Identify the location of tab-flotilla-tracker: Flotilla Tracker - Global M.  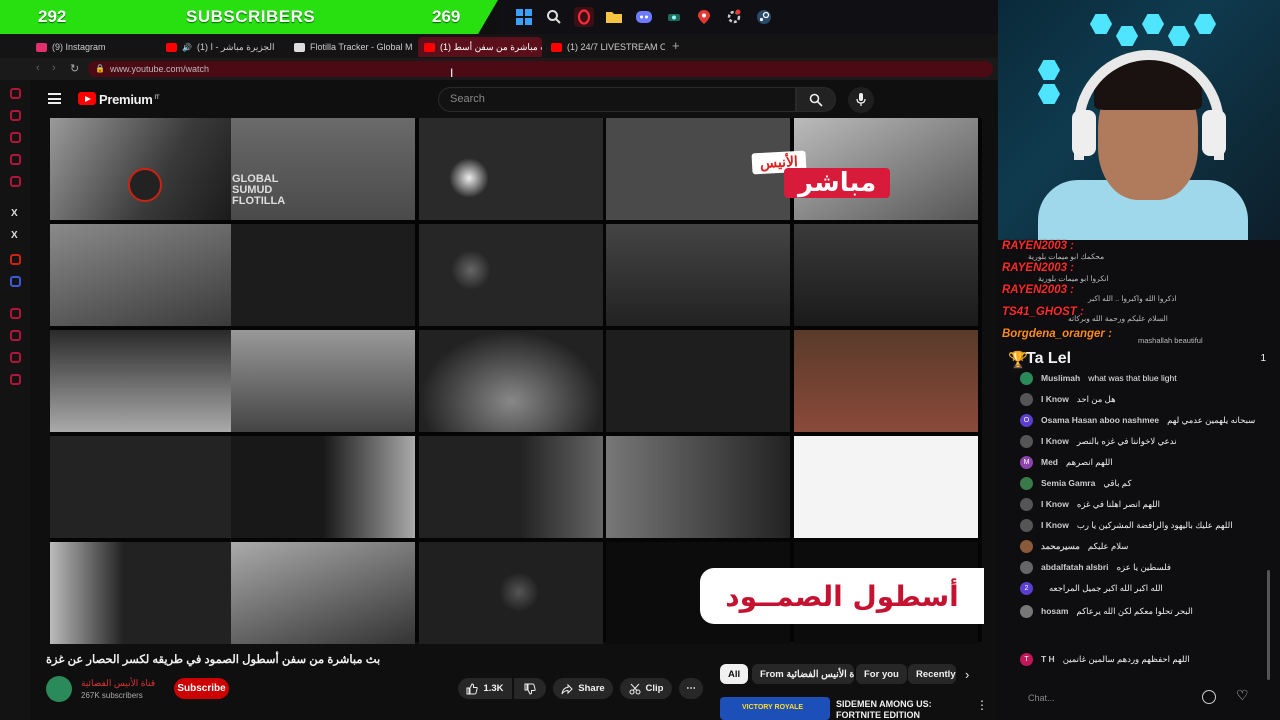
(350, 47).